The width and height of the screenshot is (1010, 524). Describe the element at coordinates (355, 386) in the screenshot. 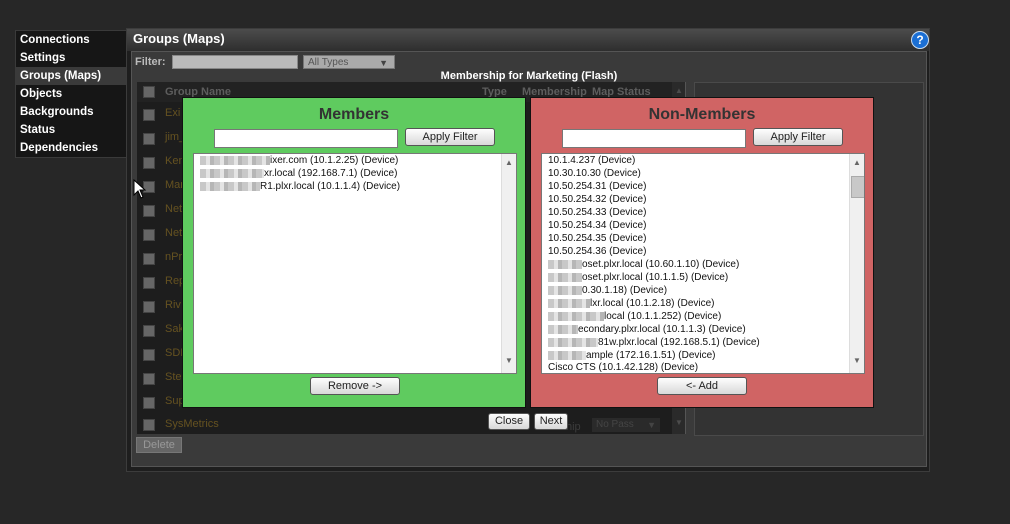

I see `remove-button: Remove ->` at that location.